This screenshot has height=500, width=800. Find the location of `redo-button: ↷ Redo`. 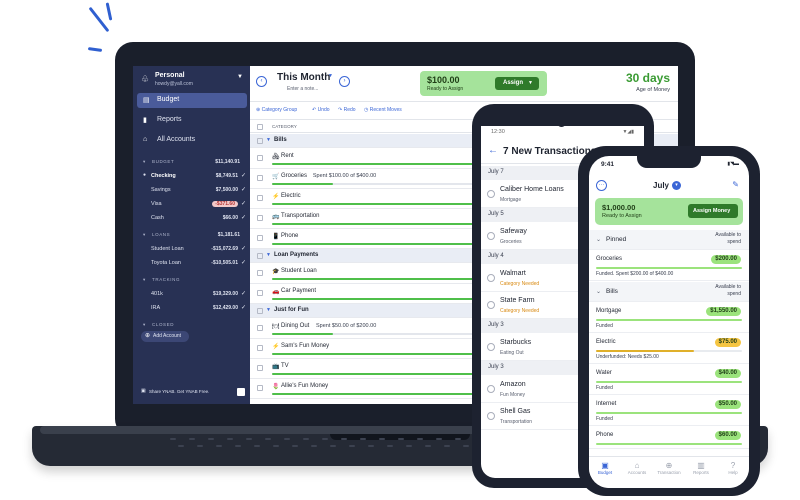

redo-button: ↷ Redo is located at coordinates (347, 110).